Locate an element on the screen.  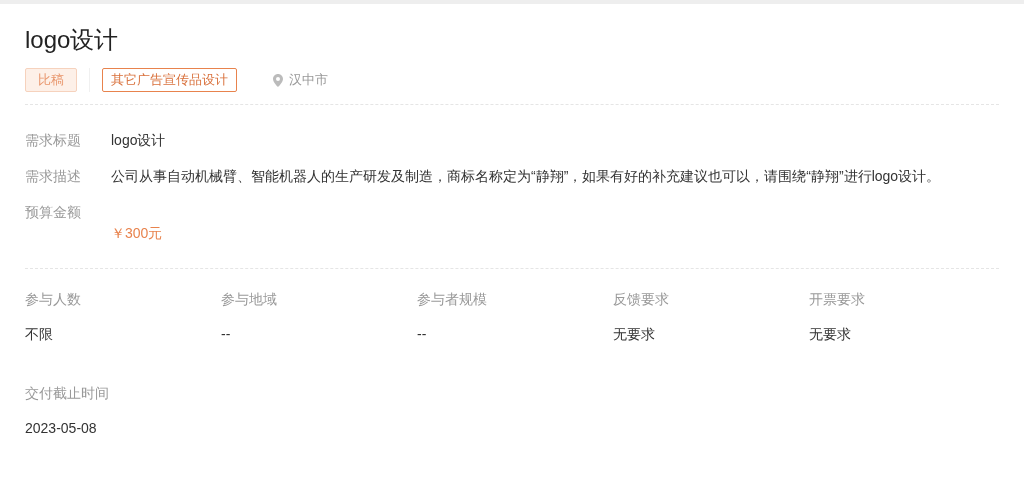
requirement-label: 反馈要求 is located at coordinates (641, 299).